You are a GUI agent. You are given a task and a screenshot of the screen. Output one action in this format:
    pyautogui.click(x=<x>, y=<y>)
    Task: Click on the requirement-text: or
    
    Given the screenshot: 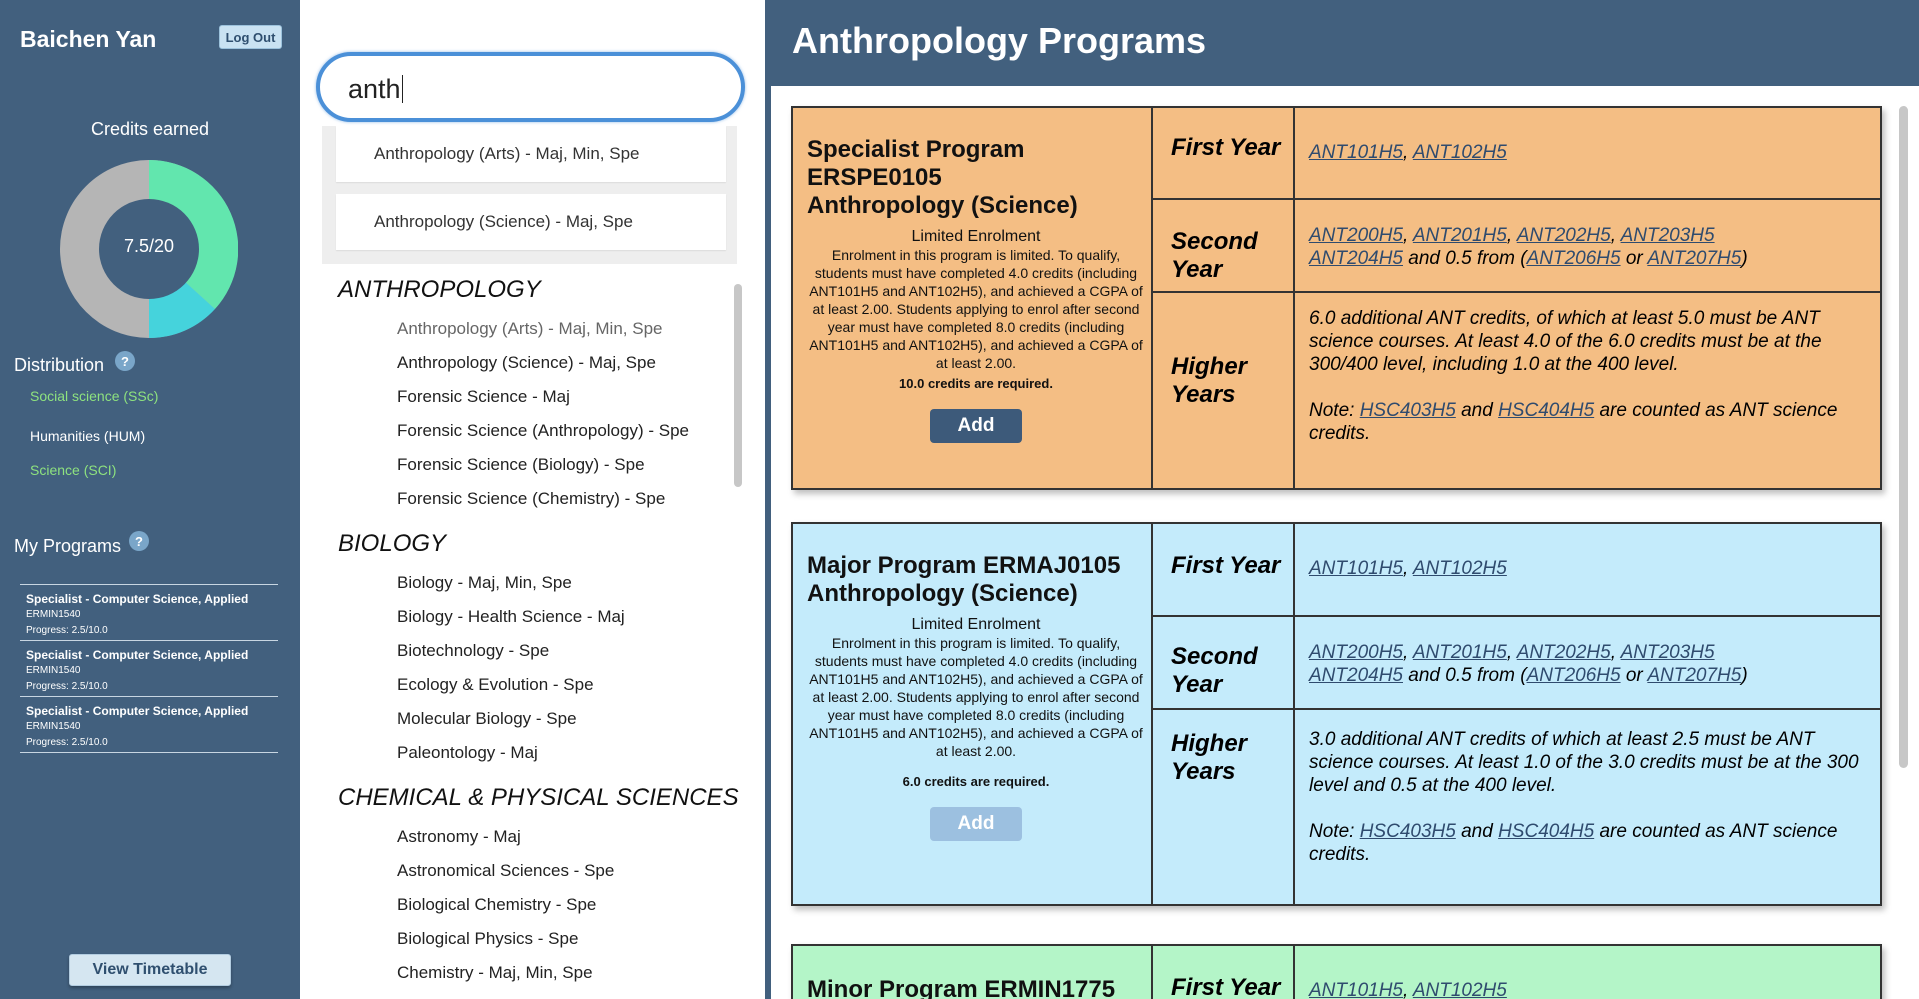 What is the action you would take?
    pyautogui.click(x=1634, y=258)
    